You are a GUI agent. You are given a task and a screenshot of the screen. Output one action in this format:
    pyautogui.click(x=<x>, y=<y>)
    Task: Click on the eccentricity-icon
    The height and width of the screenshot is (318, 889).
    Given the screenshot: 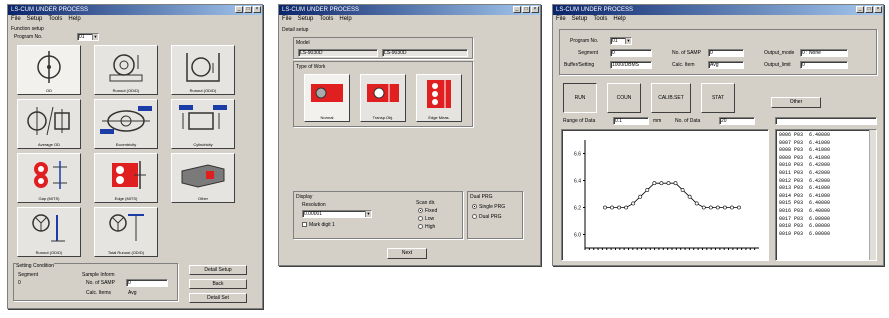 What is the action you would take?
    pyautogui.click(x=126, y=120)
    